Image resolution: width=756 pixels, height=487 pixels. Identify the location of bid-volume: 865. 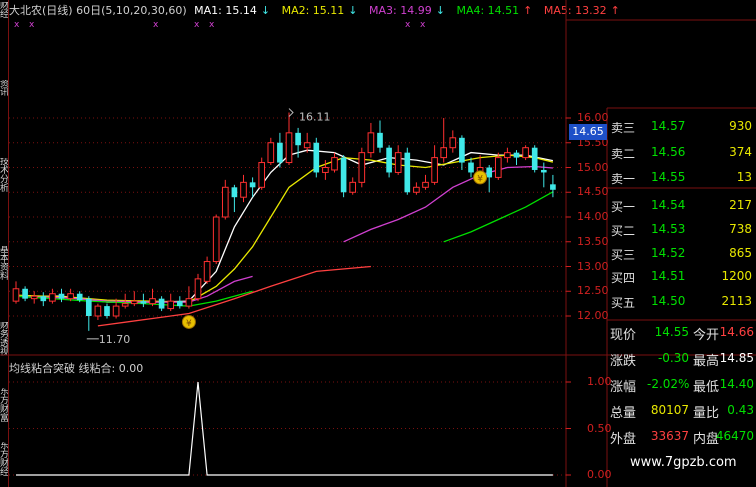
(740, 253).